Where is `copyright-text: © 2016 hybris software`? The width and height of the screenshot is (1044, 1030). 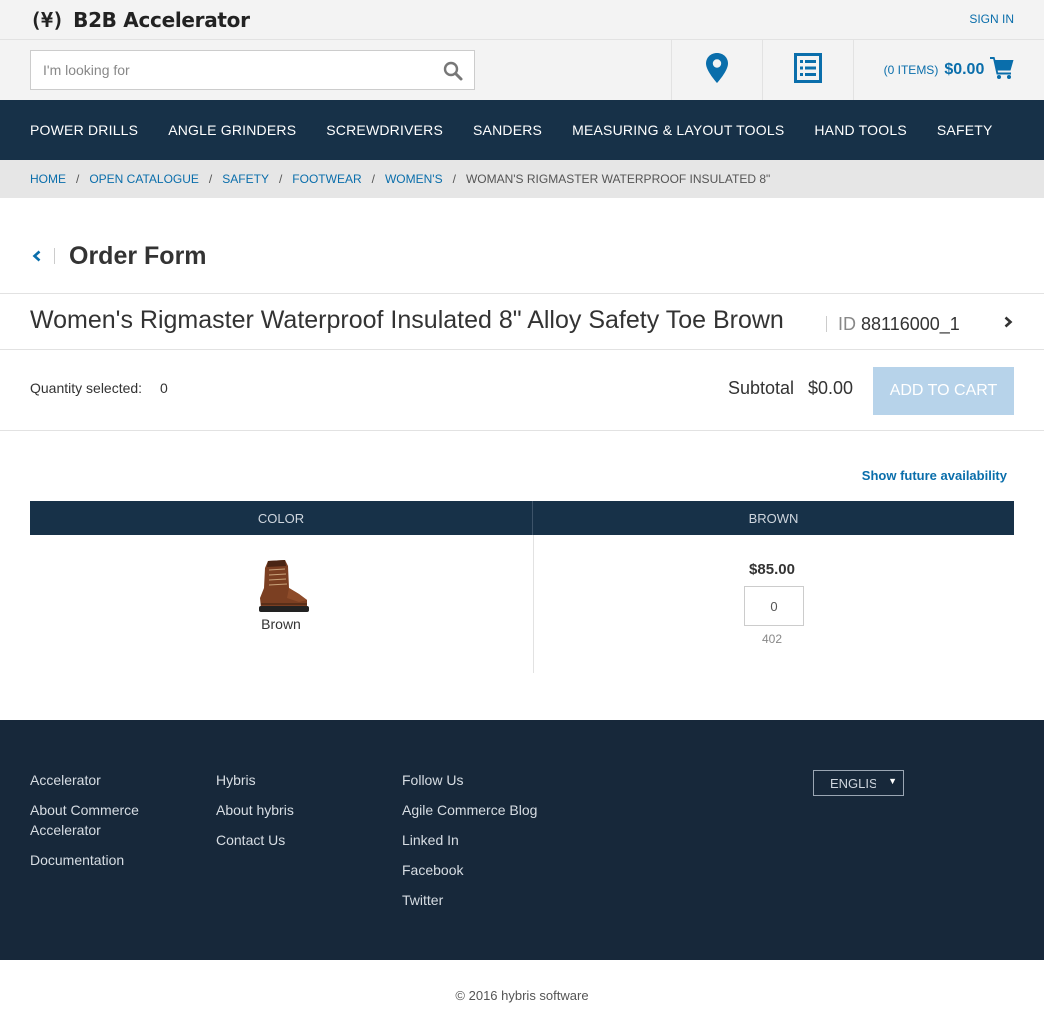
copyright-text: © 2016 hybris software is located at coordinates (522, 995).